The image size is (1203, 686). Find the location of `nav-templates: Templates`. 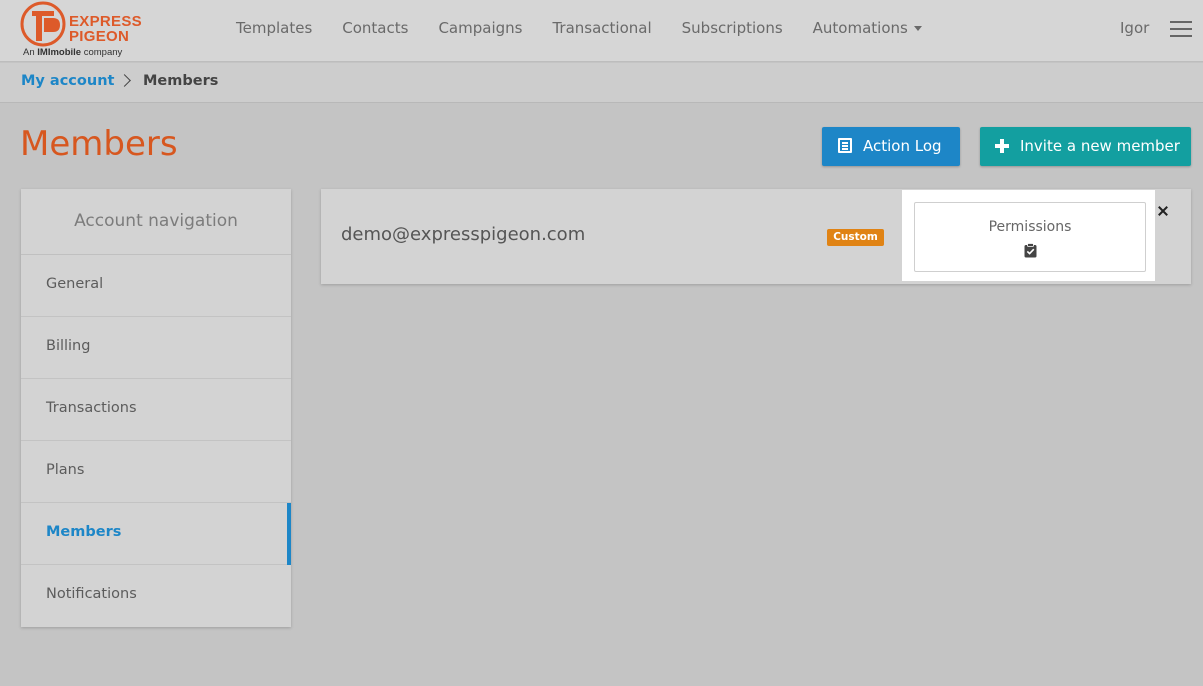

nav-templates: Templates is located at coordinates (274, 28).